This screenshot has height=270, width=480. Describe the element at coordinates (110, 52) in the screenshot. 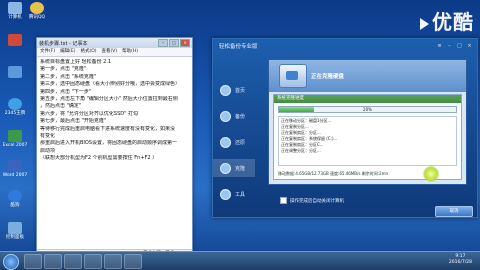

I see `menu-view: 查看(V)` at that location.